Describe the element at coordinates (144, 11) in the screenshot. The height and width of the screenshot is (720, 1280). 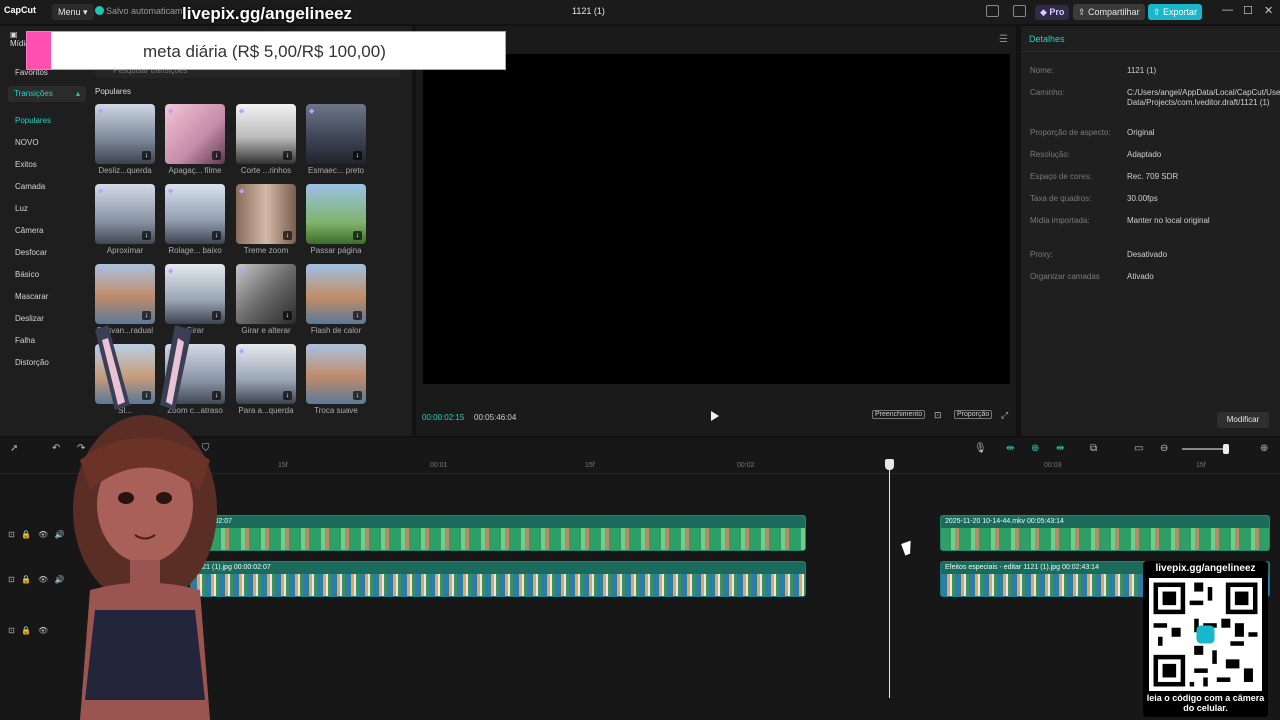
I see `save-status-text: Salvo automaticam` at that location.